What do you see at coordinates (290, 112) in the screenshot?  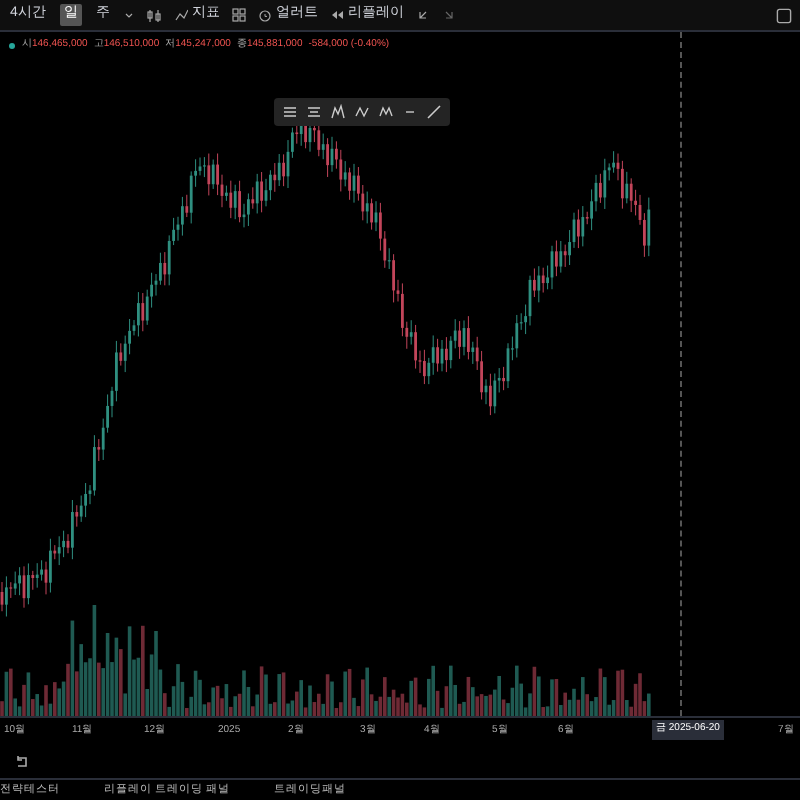 I see `lines-icon` at bounding box center [290, 112].